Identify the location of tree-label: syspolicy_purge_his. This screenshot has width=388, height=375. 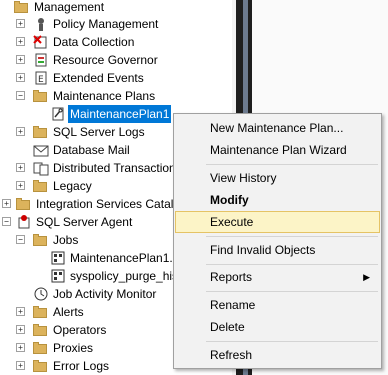
(124, 276).